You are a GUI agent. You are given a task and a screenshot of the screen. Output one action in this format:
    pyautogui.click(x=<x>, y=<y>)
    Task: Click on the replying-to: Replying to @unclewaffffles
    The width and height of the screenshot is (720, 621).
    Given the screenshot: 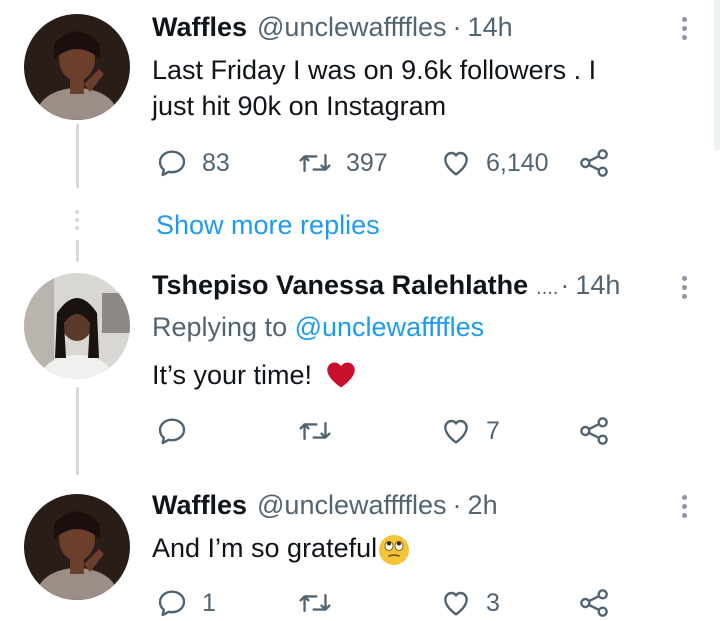 What is the action you would take?
    pyautogui.click(x=318, y=327)
    